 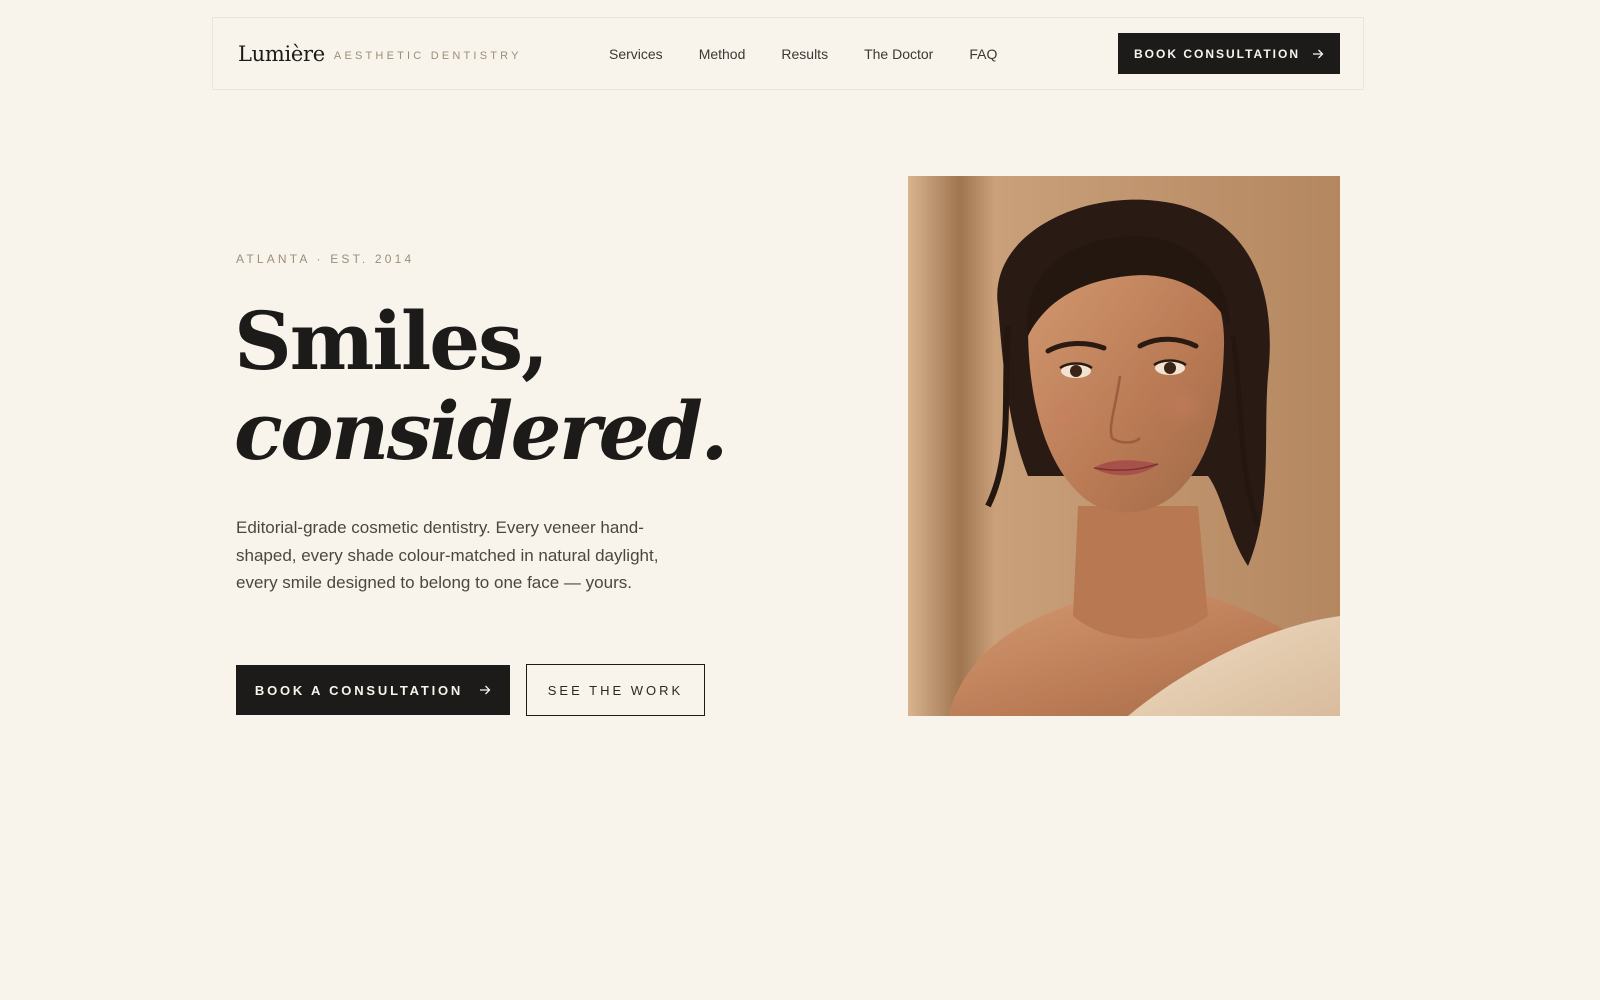 I want to click on portrait-illustration, so click(x=1124, y=446).